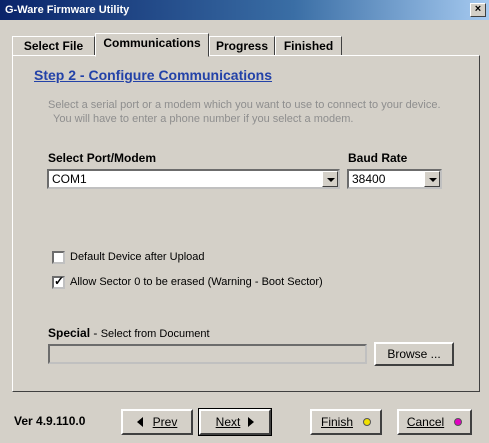 The width and height of the screenshot is (489, 443). I want to click on port-dropdown-button, so click(330, 179).